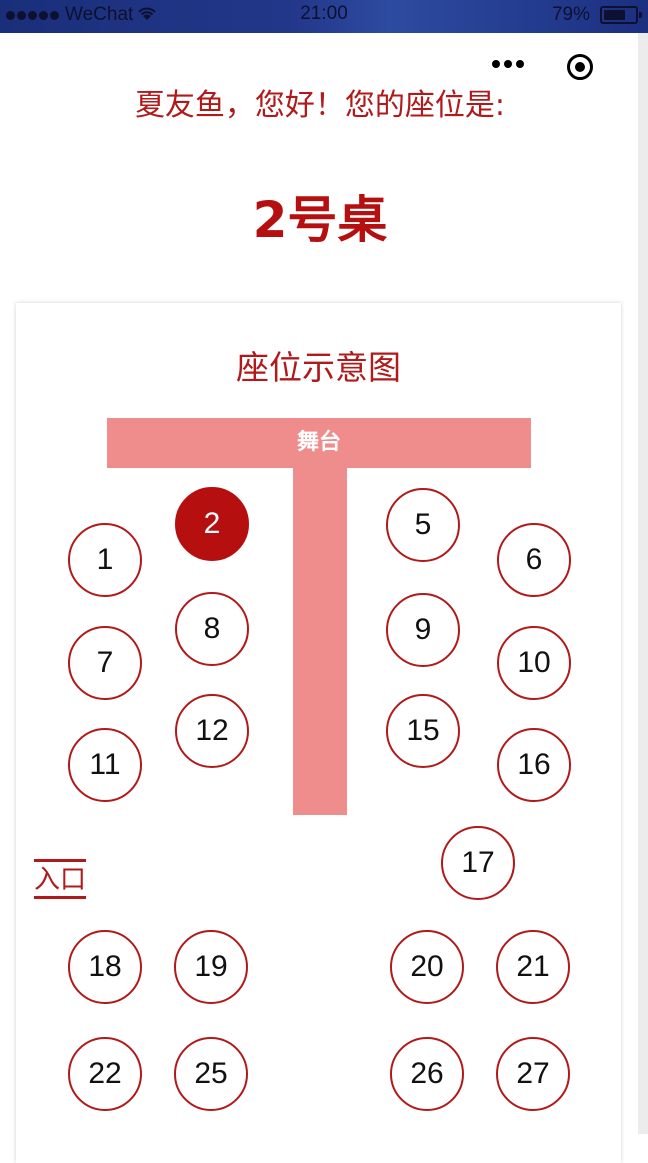  Describe the element at coordinates (105, 1074) in the screenshot. I see `table-22: 22` at that location.